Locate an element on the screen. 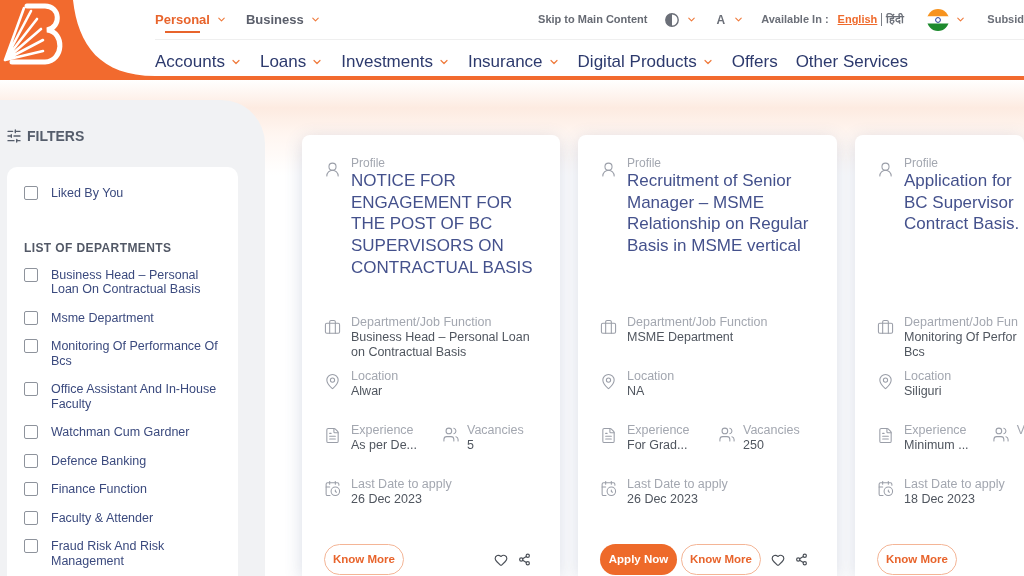  filter-option-label: Finance Function is located at coordinates (99, 489).